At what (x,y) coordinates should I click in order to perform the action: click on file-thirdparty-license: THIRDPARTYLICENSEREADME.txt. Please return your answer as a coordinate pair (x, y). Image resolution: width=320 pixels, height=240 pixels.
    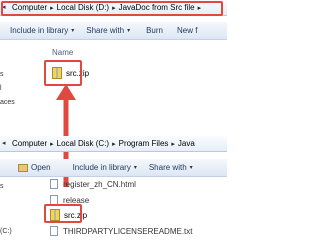
    Looking at the image, I should click on (121, 231).